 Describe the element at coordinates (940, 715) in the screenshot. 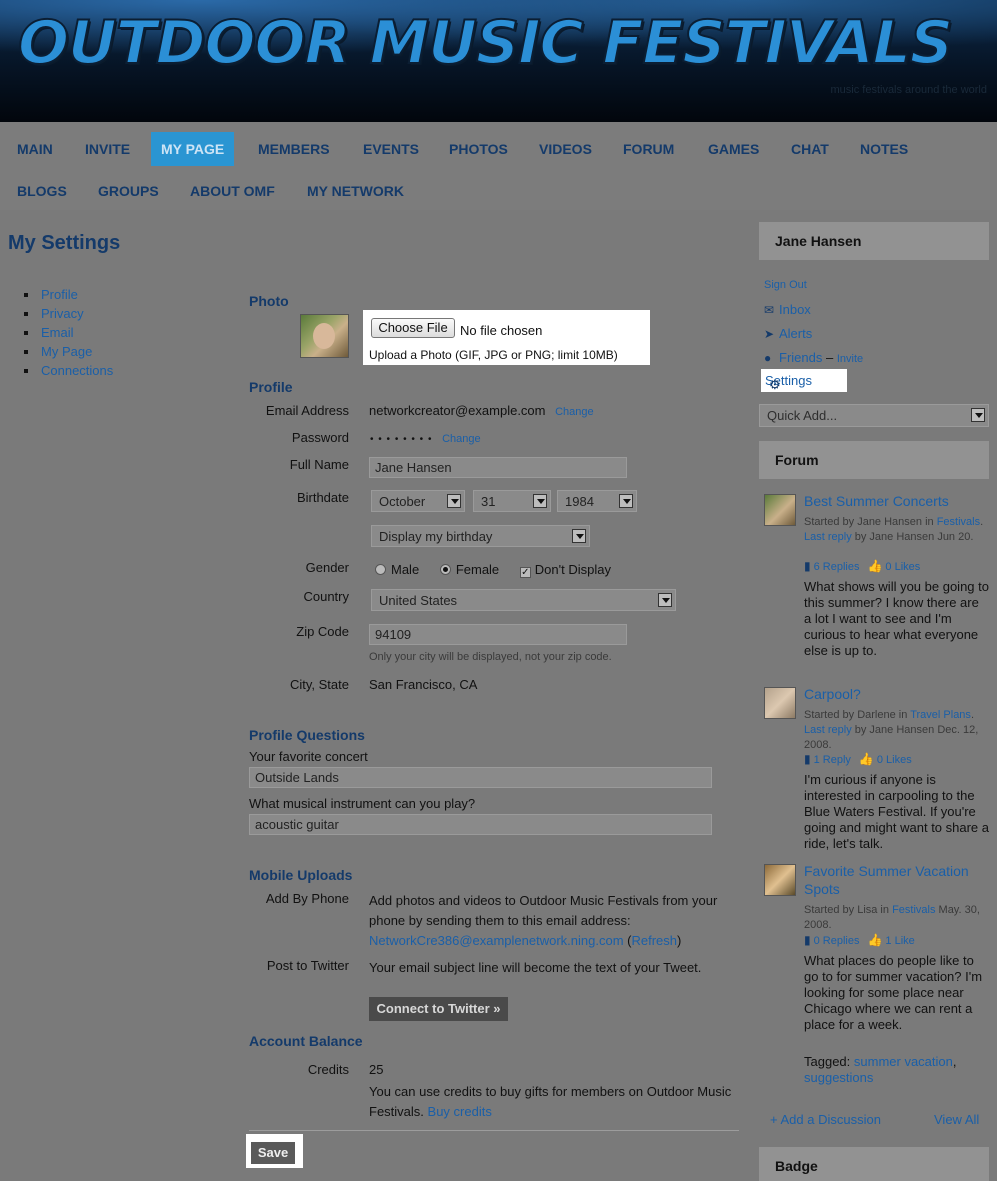

I see `post-category-link: Travel Plans` at that location.